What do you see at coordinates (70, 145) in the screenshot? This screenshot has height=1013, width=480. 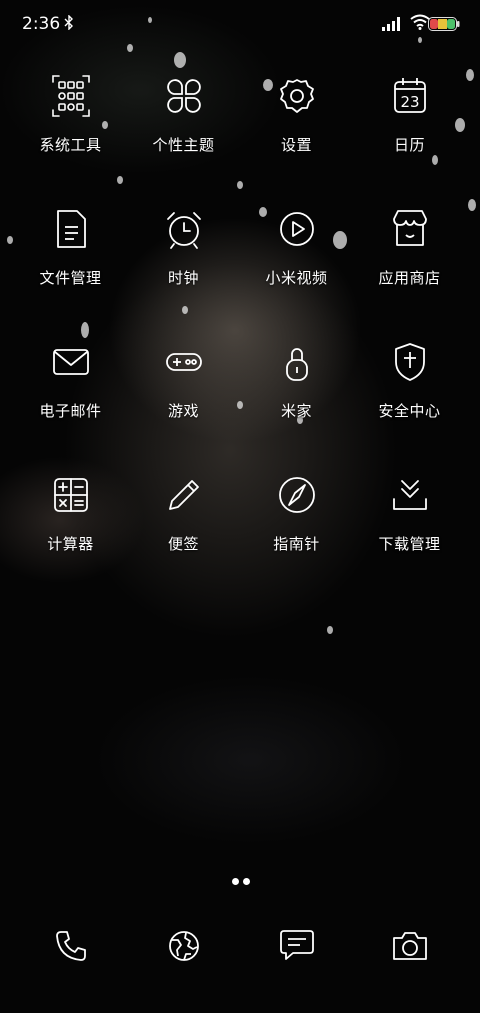 I see `app-label: 系统工具` at bounding box center [70, 145].